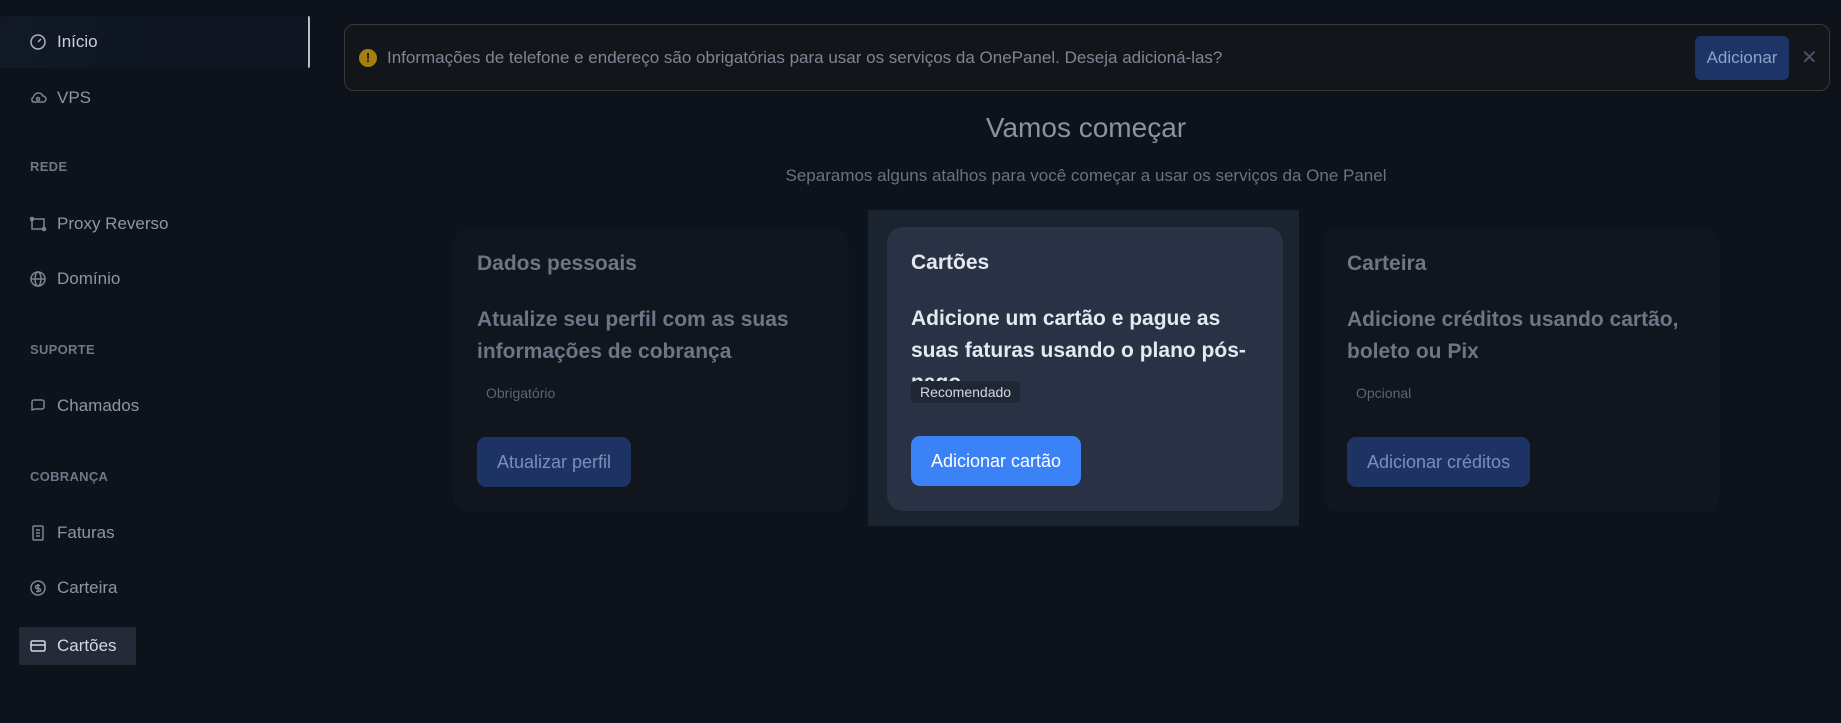  I want to click on sidebar-item-chamados: Chamados, so click(84, 406).